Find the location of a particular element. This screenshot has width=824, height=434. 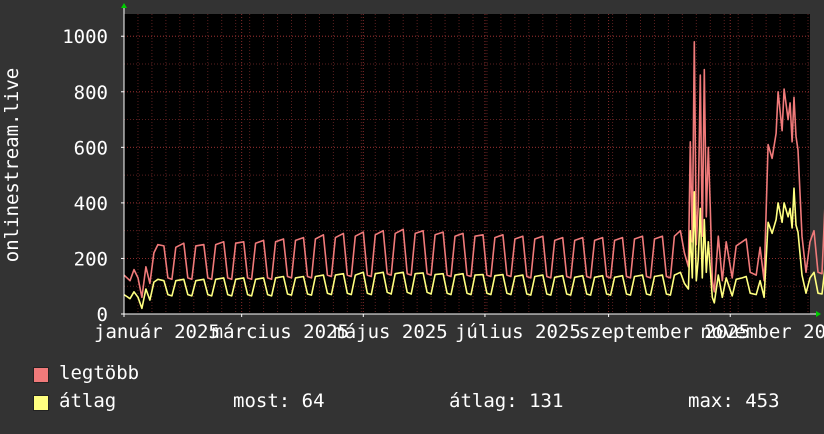

x-tick-label: május 2025 is located at coordinates (390, 332).